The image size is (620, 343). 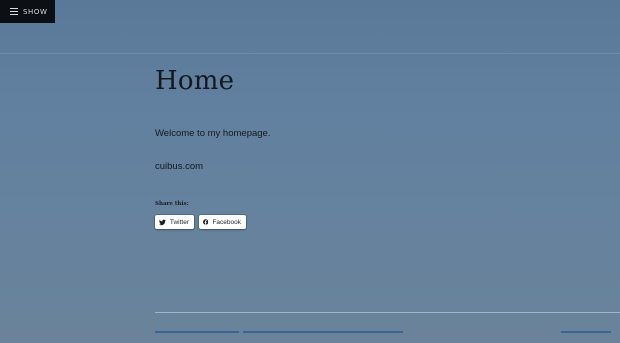 What do you see at coordinates (14, 11) in the screenshot?
I see `hamburger-menu-icon` at bounding box center [14, 11].